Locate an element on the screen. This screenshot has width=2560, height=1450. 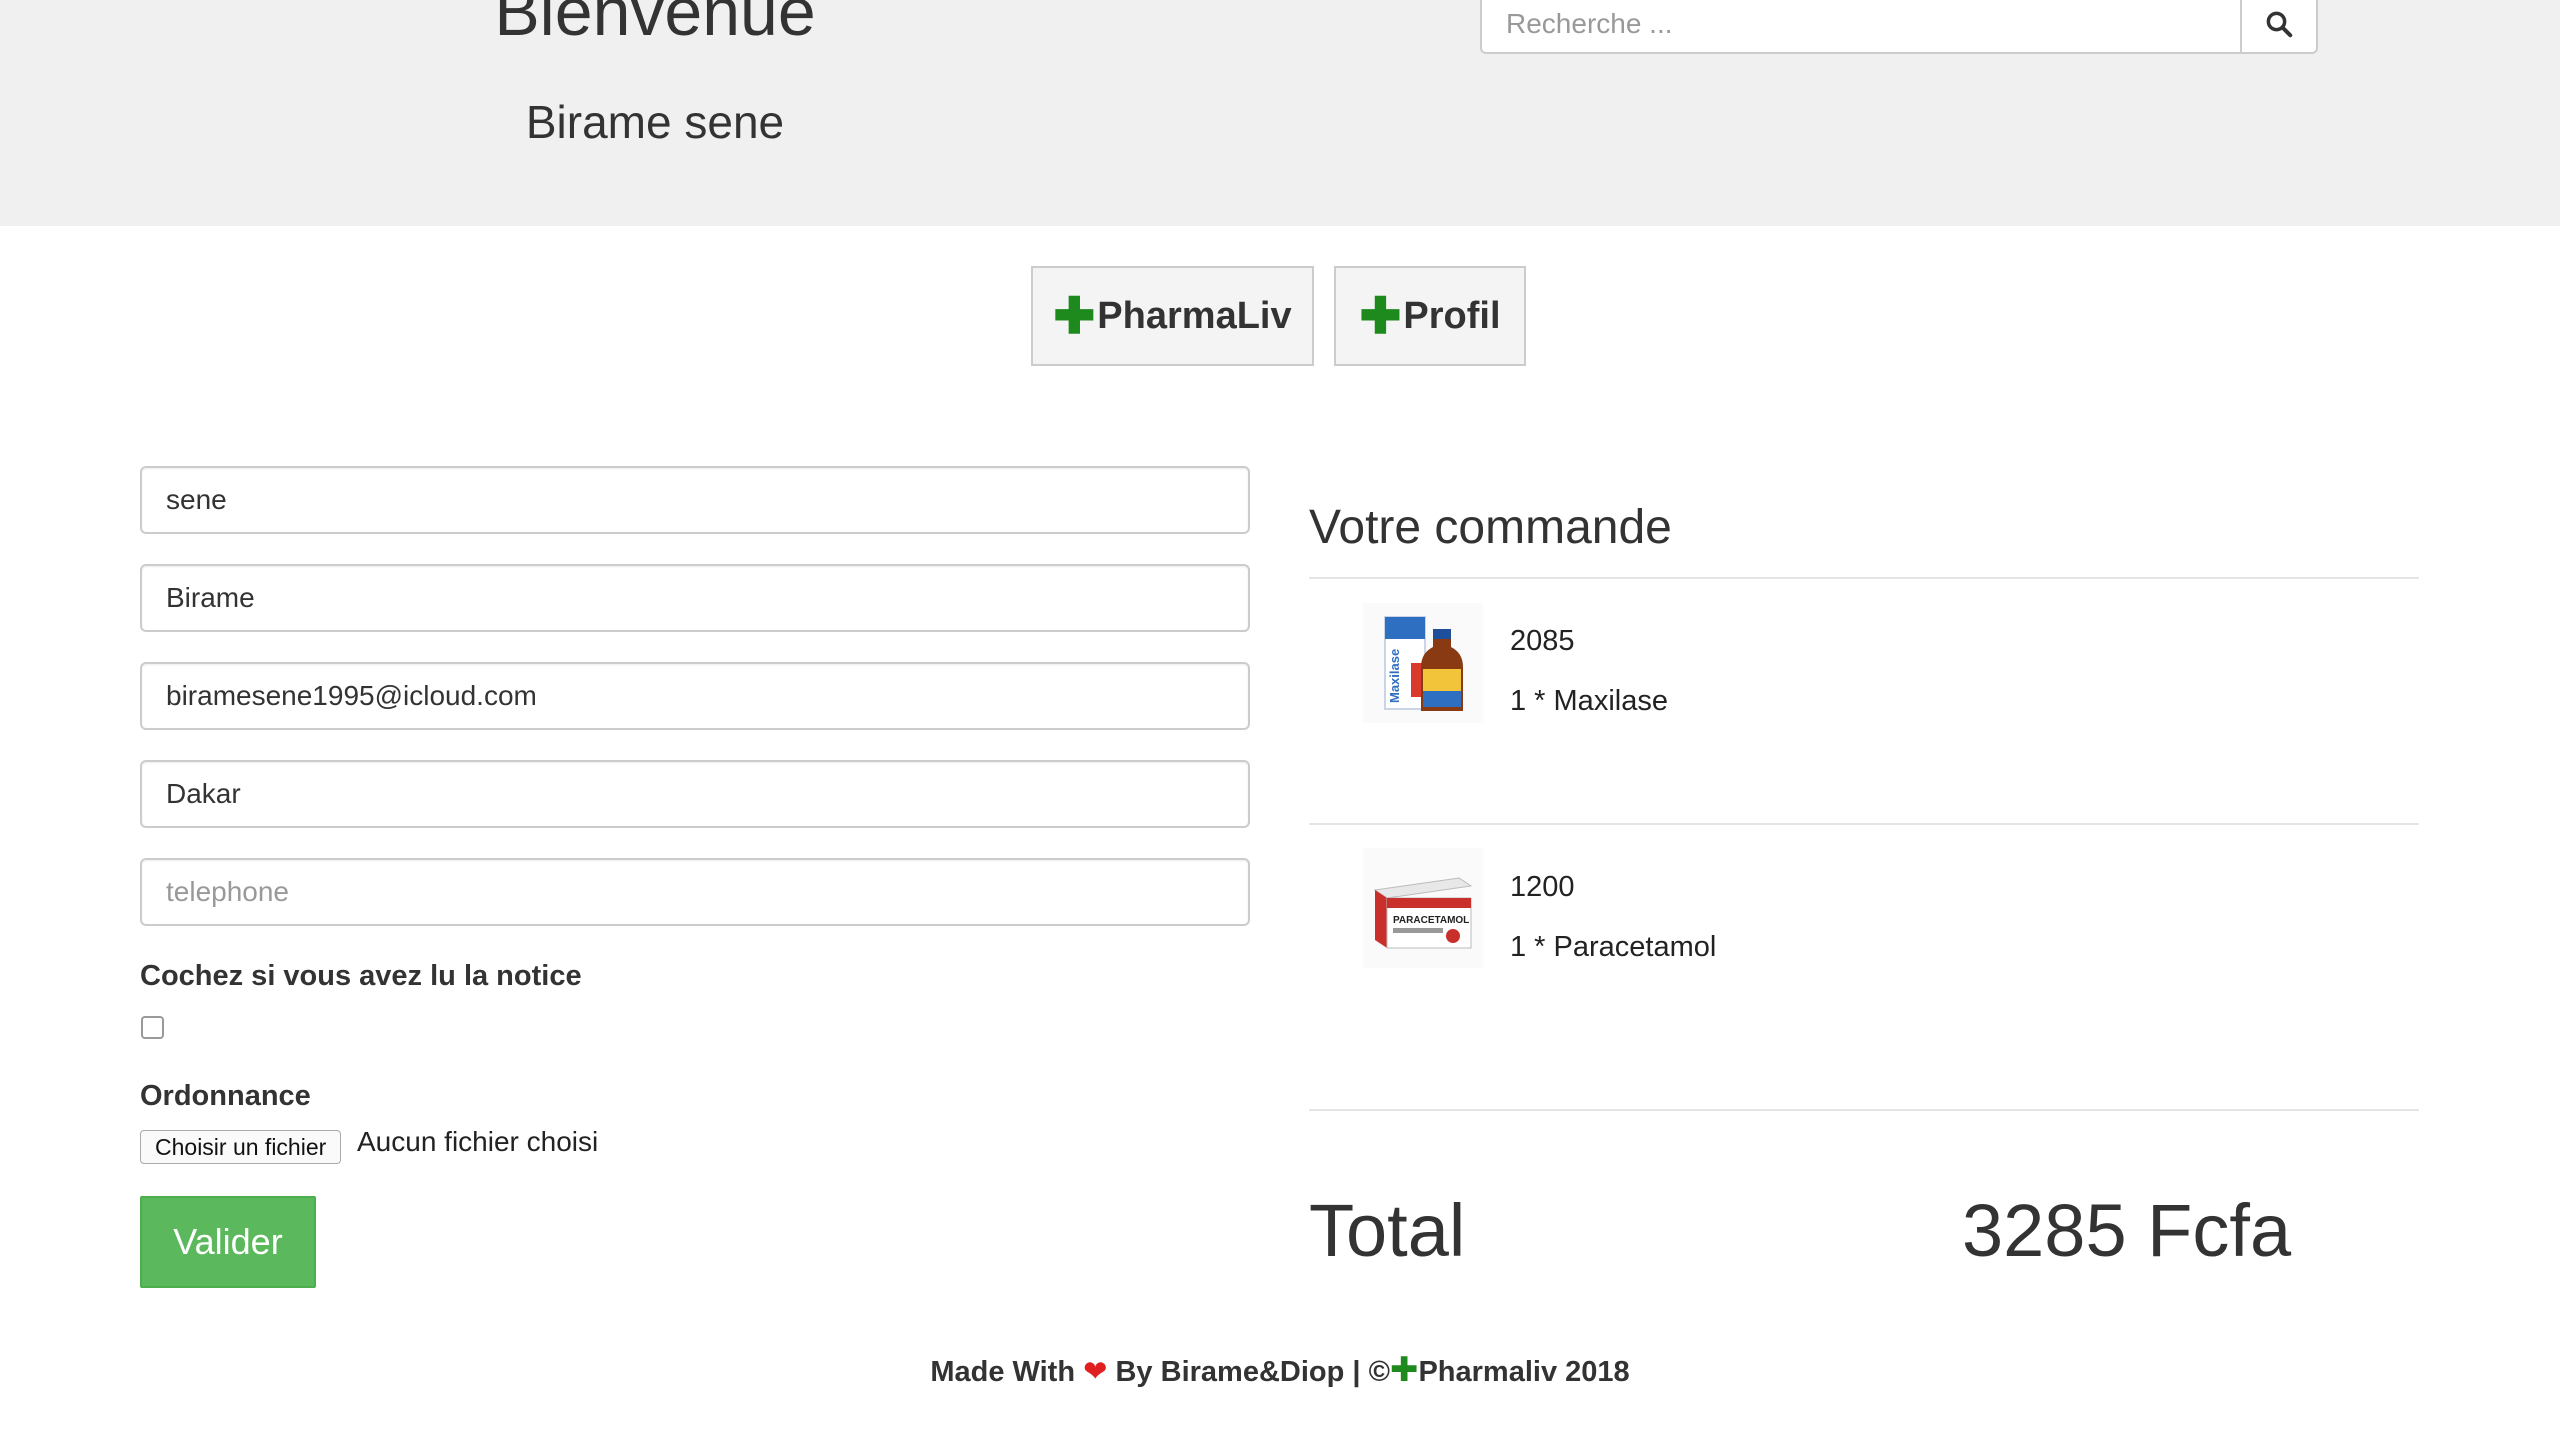
profil-button: ✚ Profil is located at coordinates (1430, 316).